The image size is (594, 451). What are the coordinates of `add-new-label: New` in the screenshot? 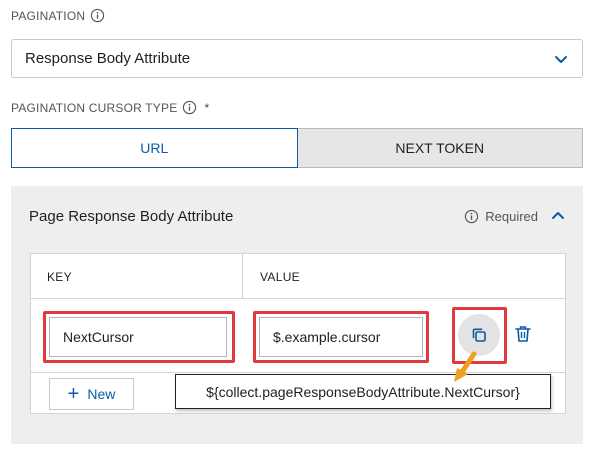 It's located at (101, 394).